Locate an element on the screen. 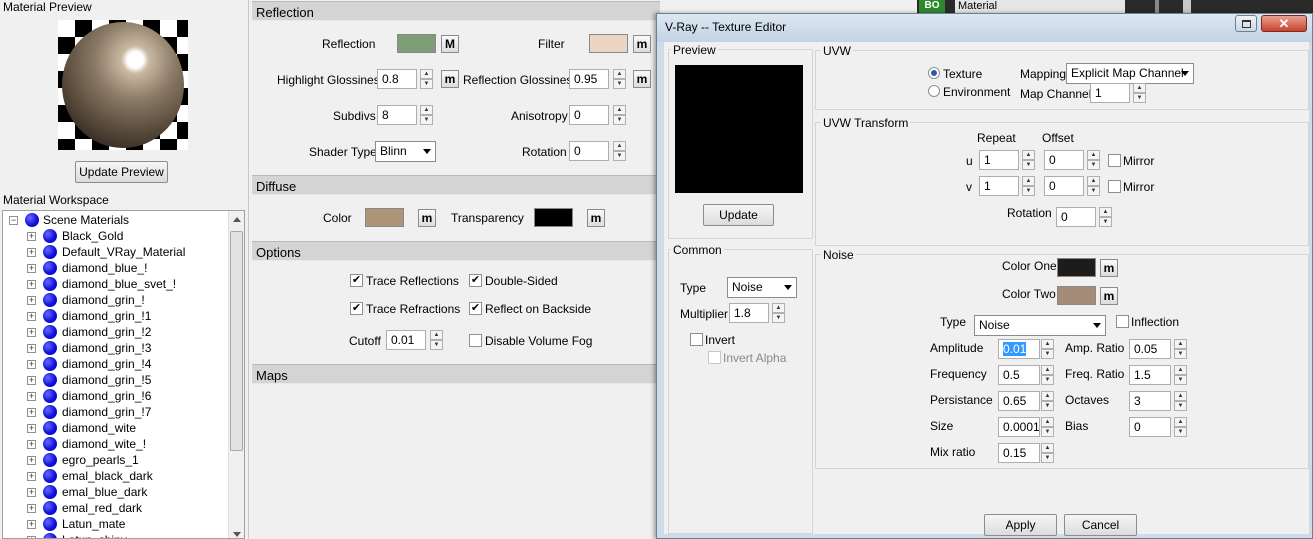 The height and width of the screenshot is (539, 1313). u-repeat-field: 1 is located at coordinates (999, 160).